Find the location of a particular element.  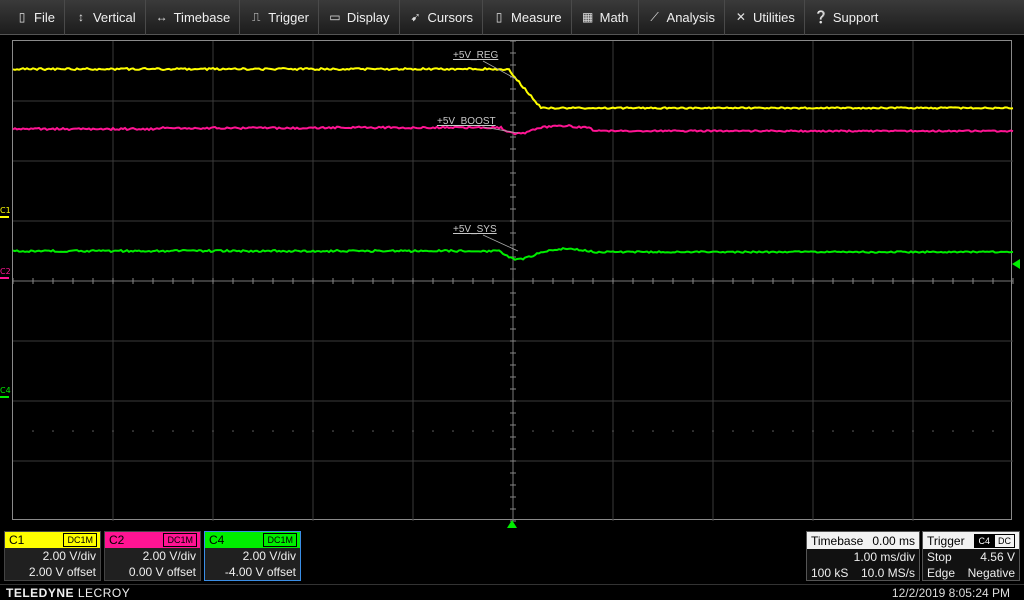

sample-count: 100 kS is located at coordinates (829, 573).